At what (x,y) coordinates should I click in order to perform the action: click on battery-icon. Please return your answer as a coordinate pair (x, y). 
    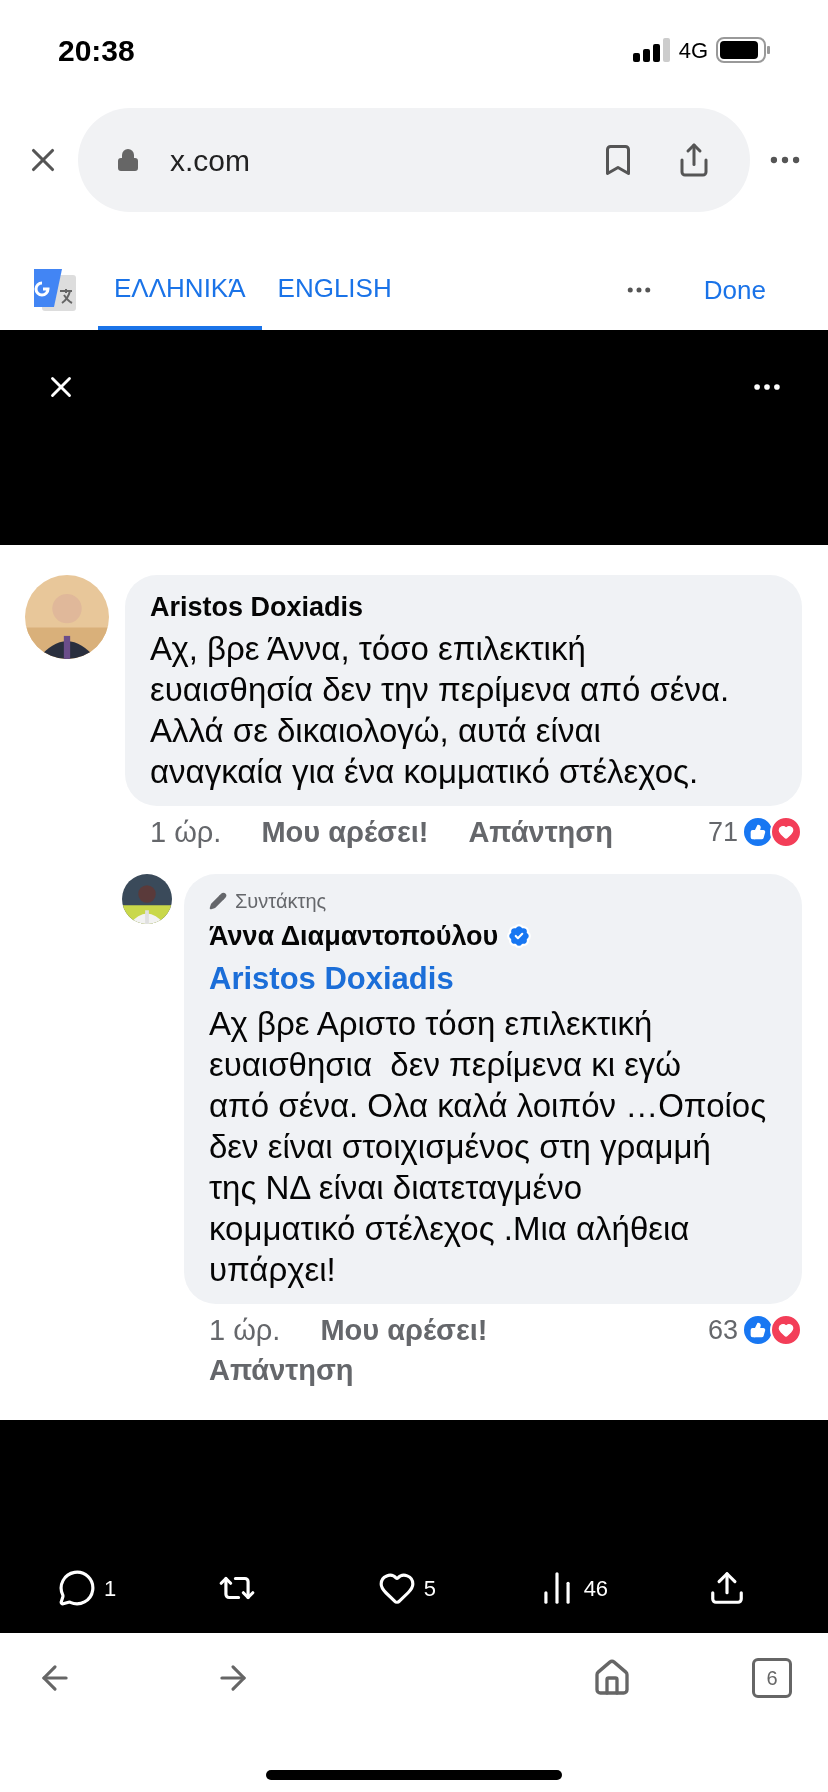
    Looking at the image, I should click on (743, 50).